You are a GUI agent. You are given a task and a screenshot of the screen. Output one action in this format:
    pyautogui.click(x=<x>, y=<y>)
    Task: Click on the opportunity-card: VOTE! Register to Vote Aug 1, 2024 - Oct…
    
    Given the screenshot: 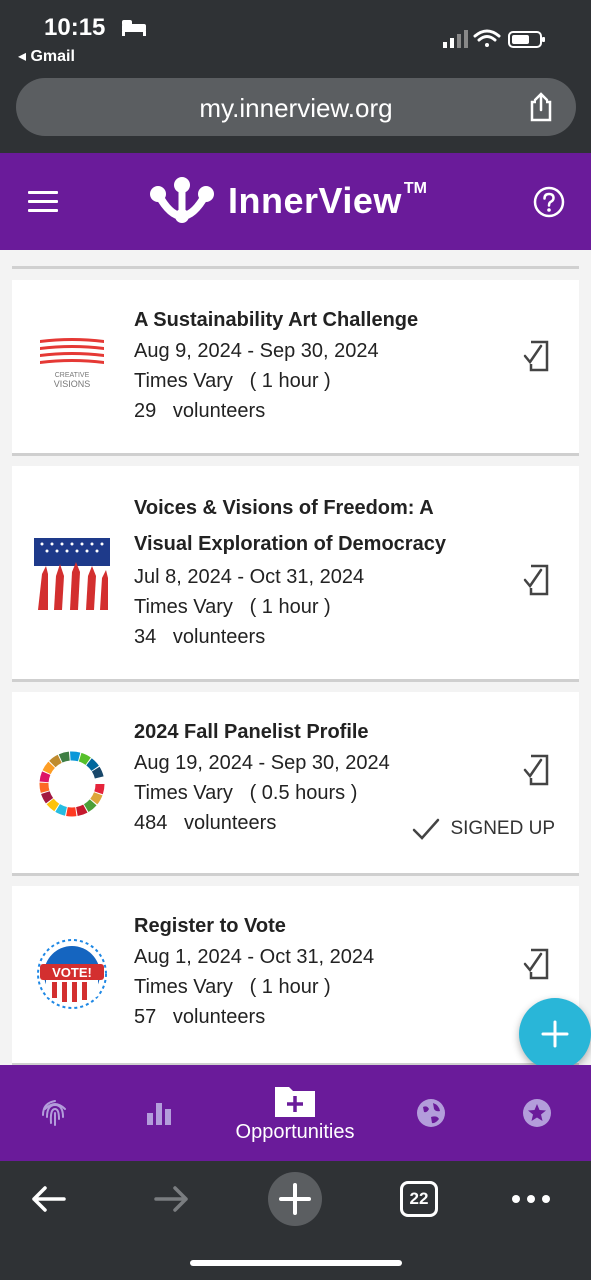 What is the action you would take?
    pyautogui.click(x=295, y=975)
    